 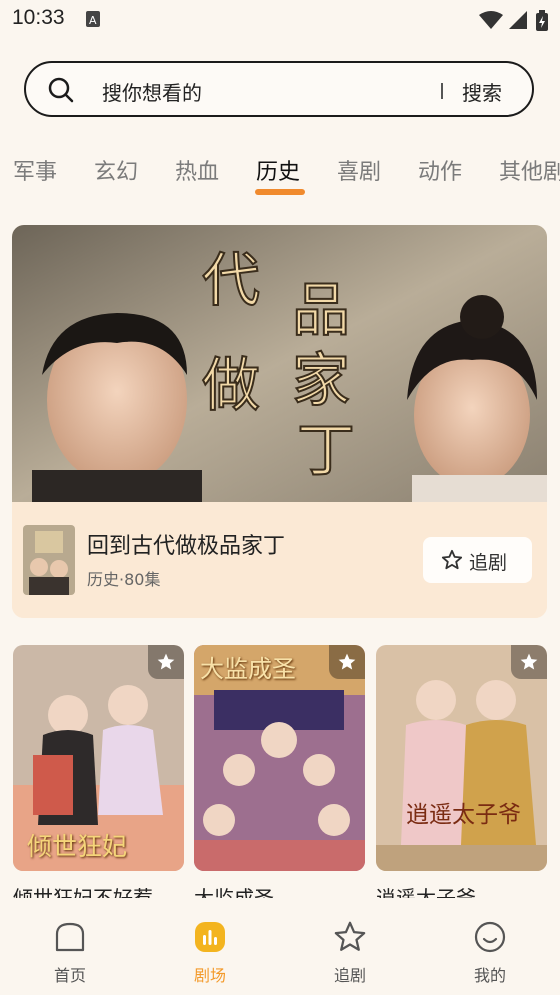 I want to click on banner-calligraphy: 代, so click(x=231, y=280).